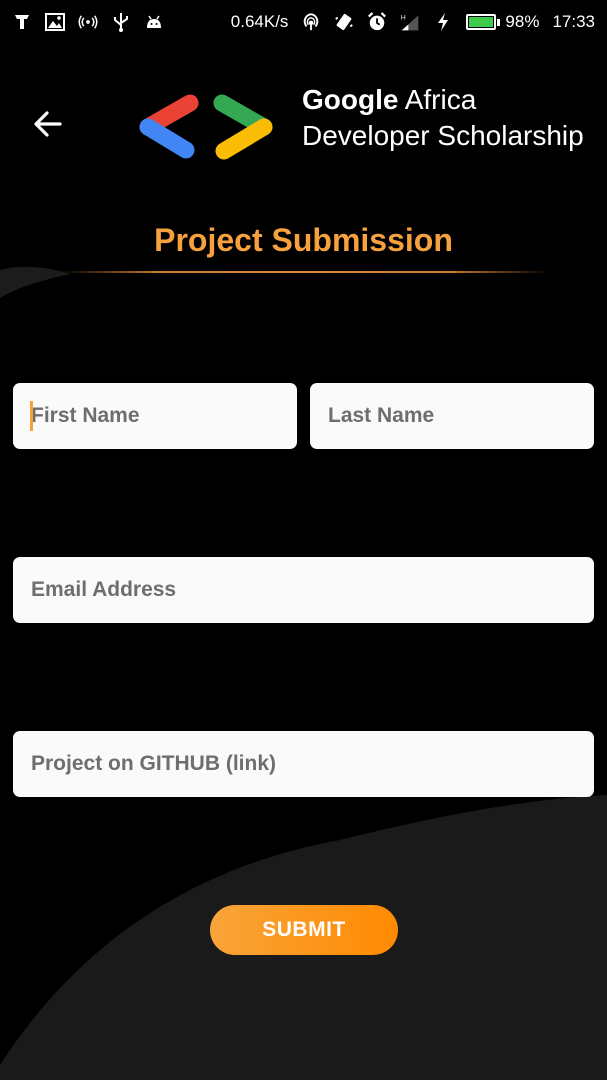 This screenshot has height=1080, width=607. I want to click on github-link-input, so click(312, 764).